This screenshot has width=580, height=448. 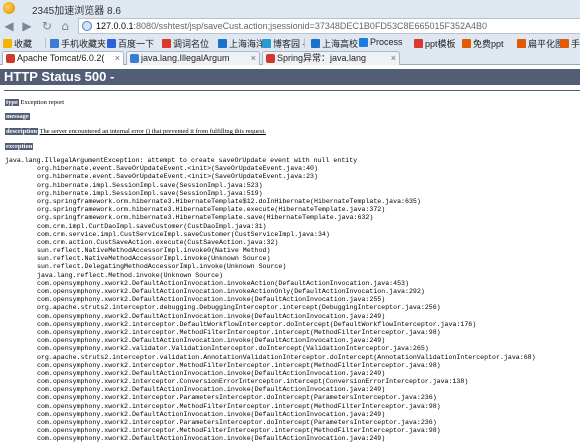 I want to click on bookmark-item: 免费ppt, so click(x=483, y=43).